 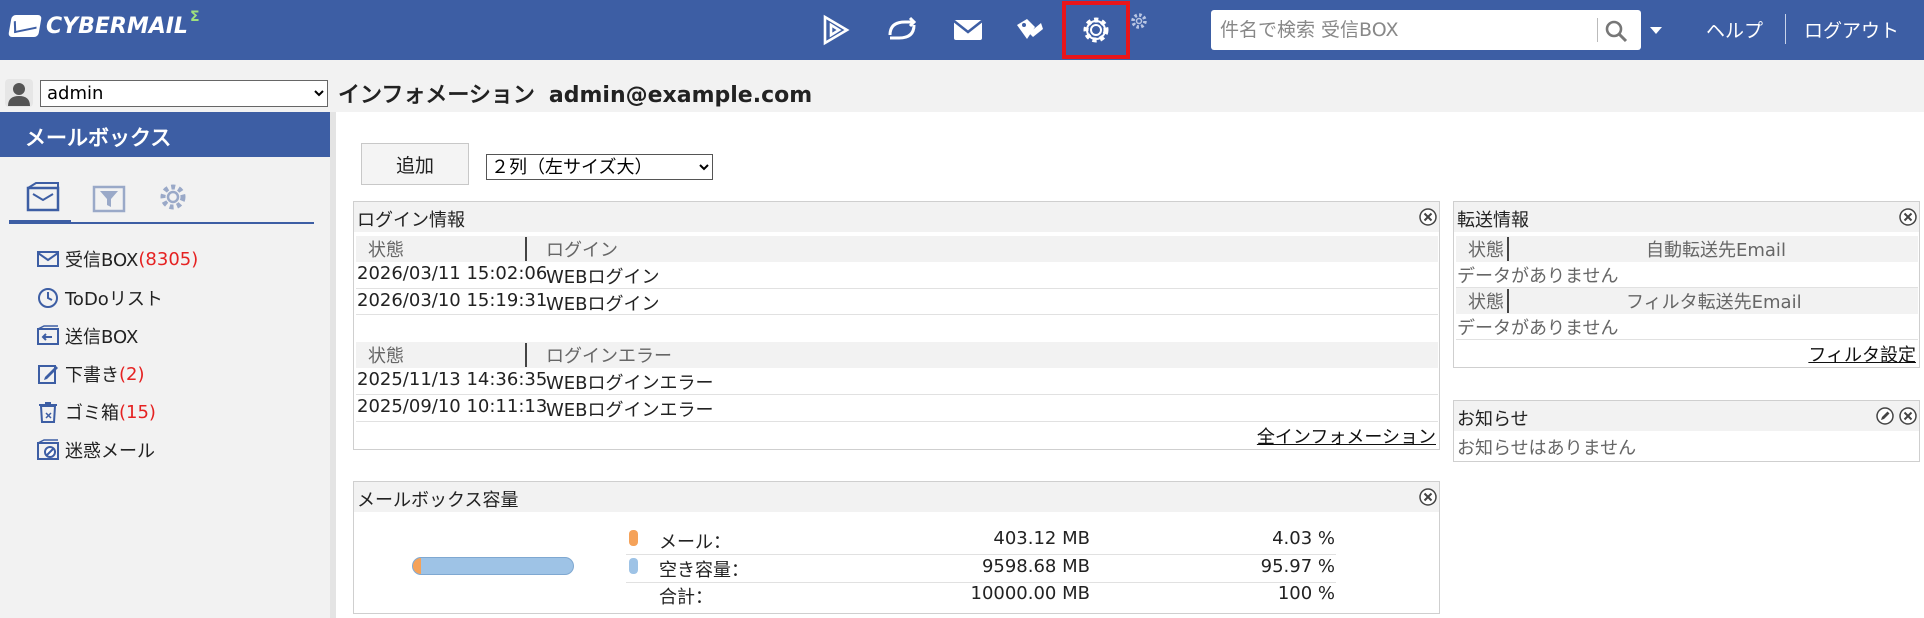 What do you see at coordinates (896, 217) in the screenshot?
I see `panel-title: ログイン情報` at bounding box center [896, 217].